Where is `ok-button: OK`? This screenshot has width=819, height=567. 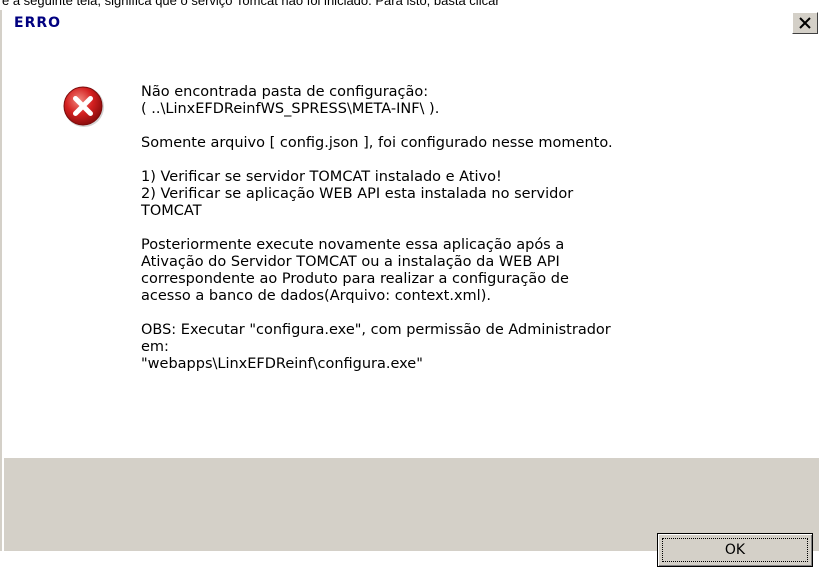
ok-button: OK is located at coordinates (735, 550).